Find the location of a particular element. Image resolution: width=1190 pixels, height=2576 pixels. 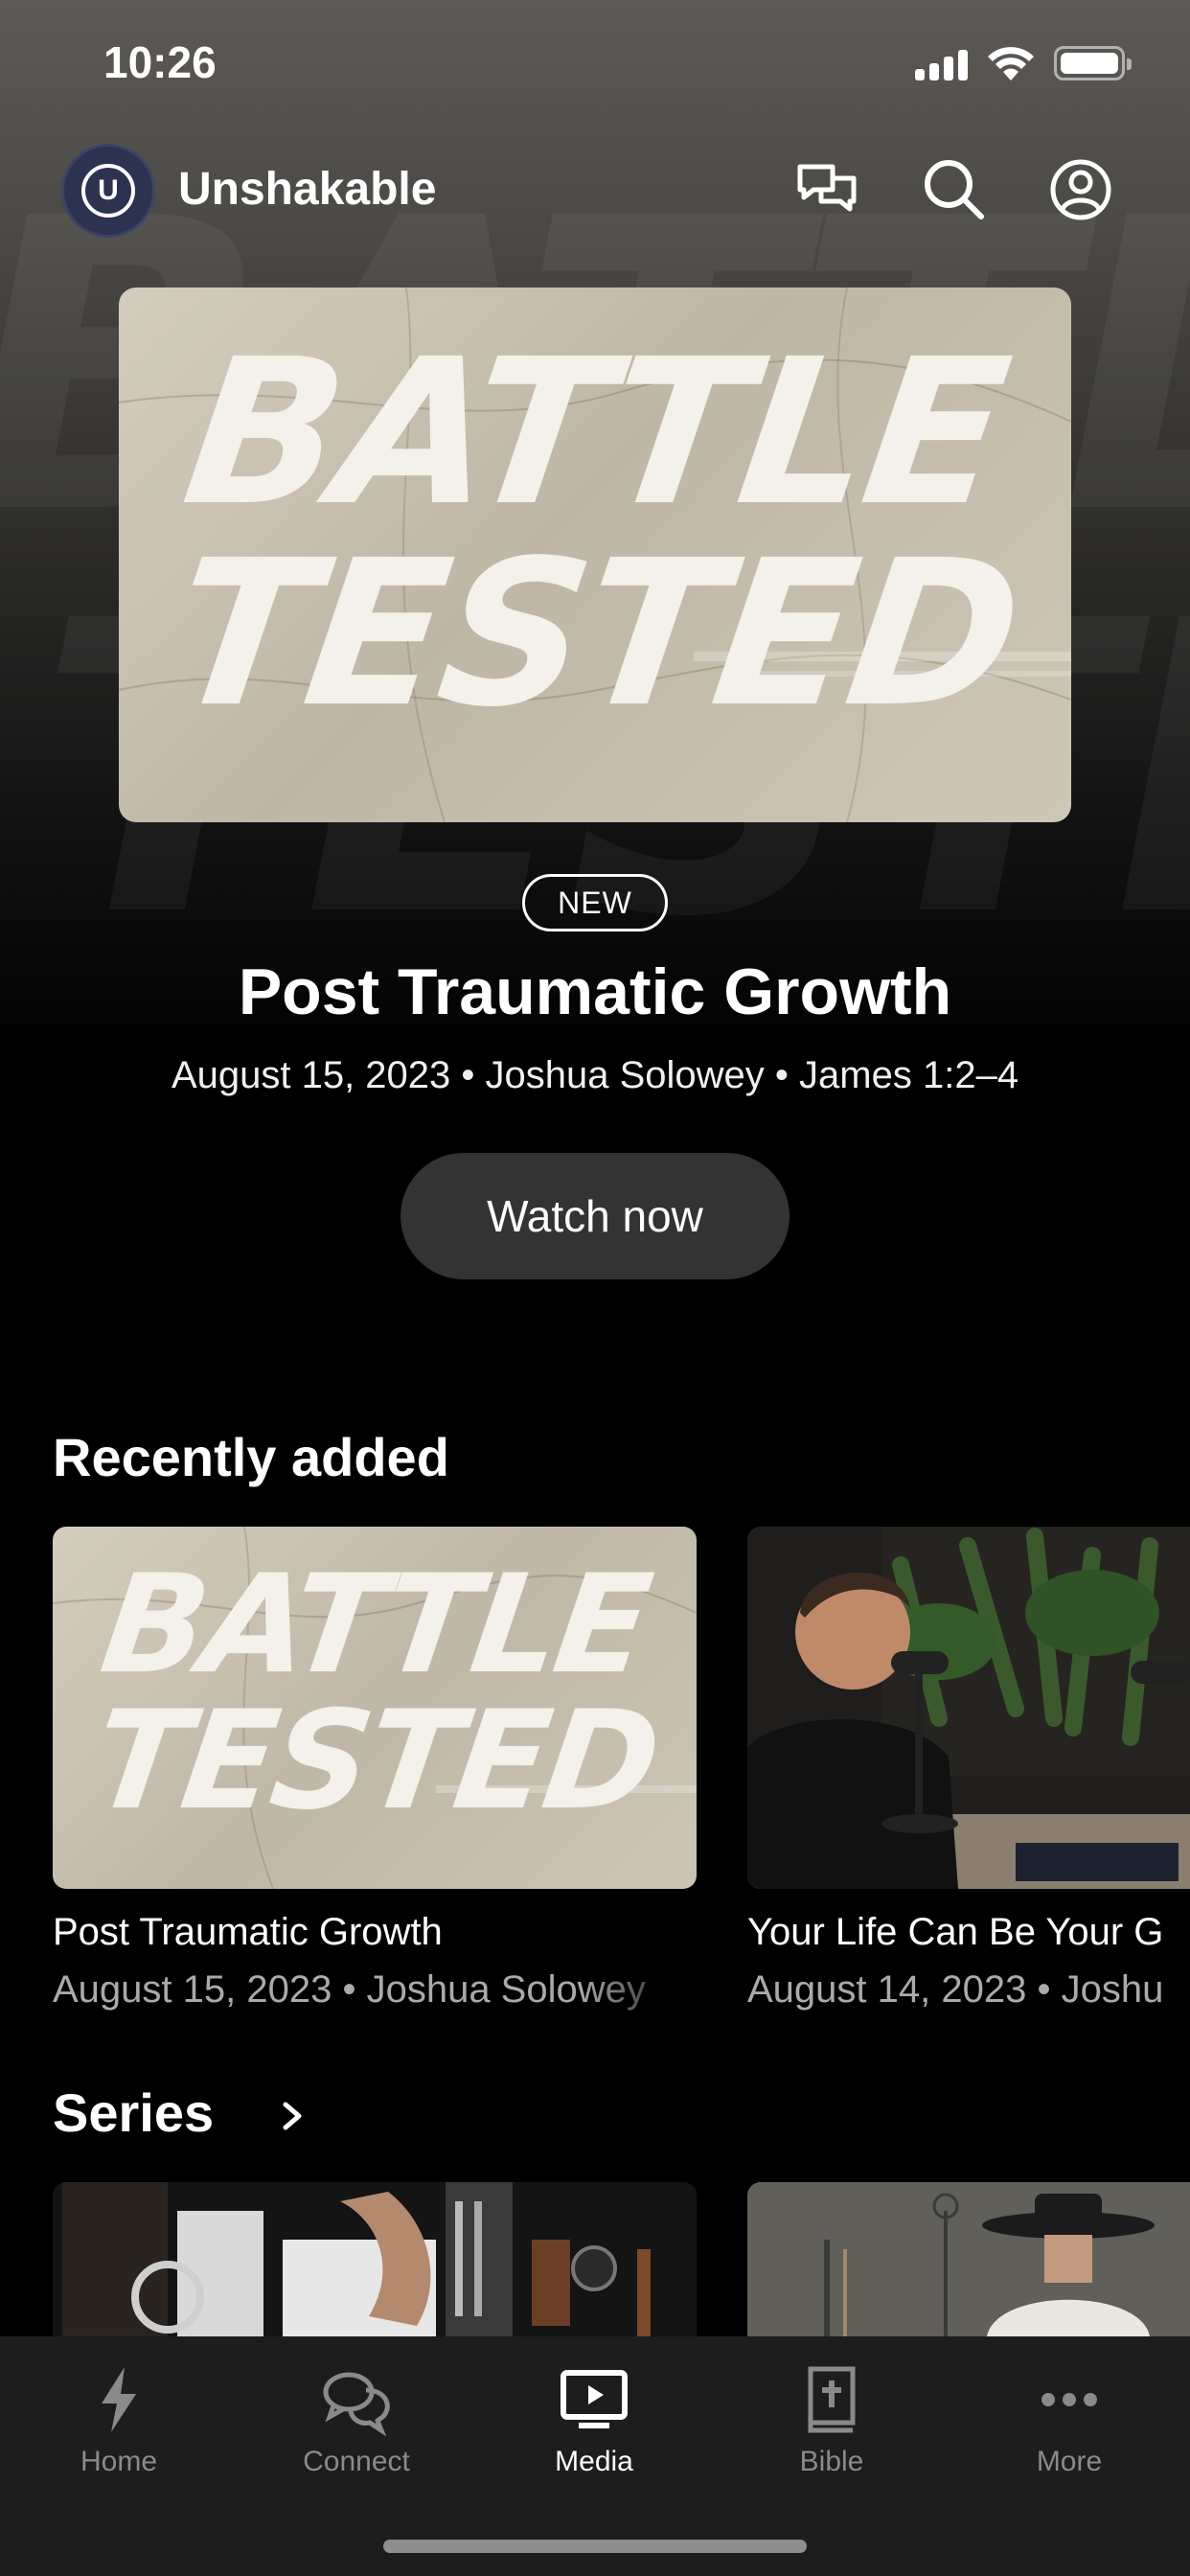

home-indicator is located at coordinates (595, 2546).